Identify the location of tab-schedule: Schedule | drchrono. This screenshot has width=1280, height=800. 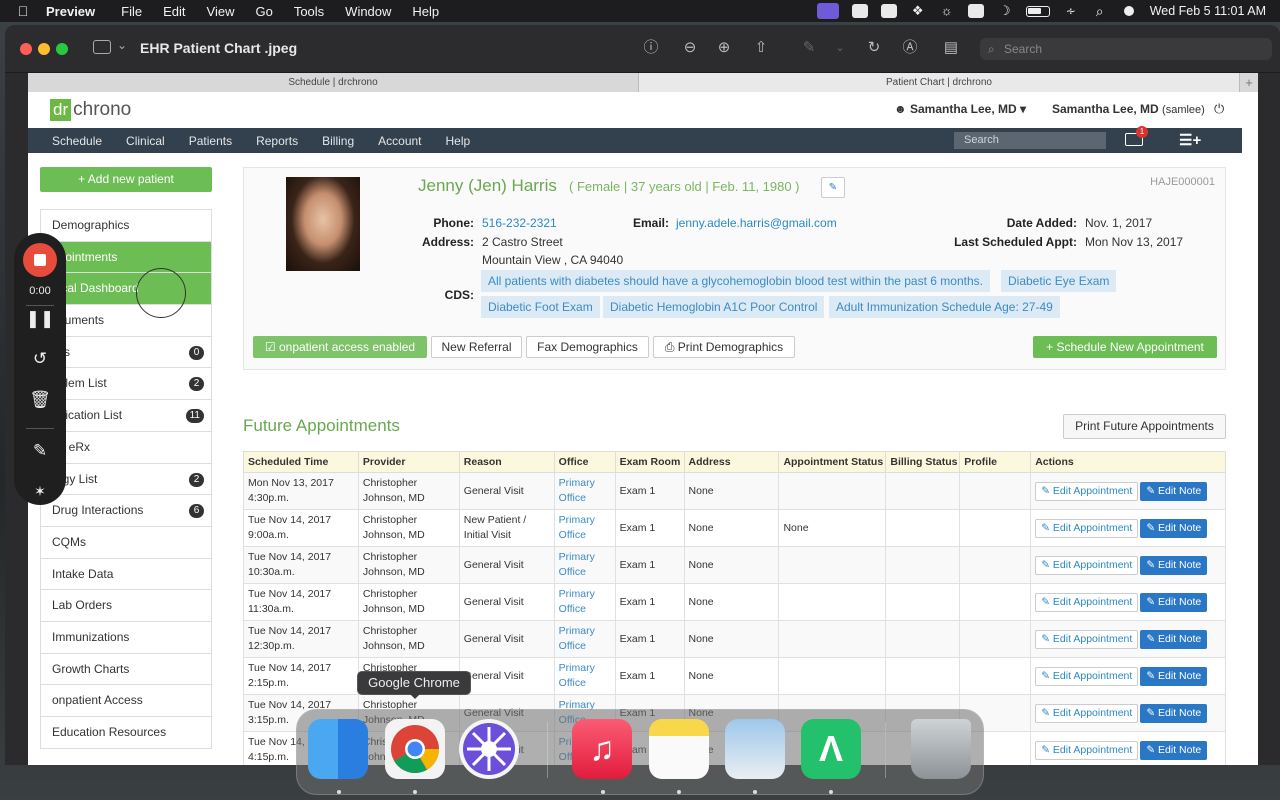
(333, 82).